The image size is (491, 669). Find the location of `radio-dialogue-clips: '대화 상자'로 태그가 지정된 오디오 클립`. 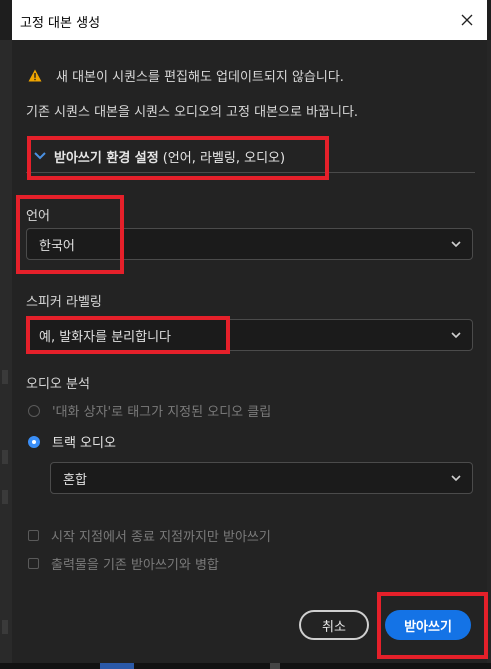

radio-dialogue-clips: '대화 상자'로 태그가 지정된 오디오 클립 is located at coordinates (149, 410).